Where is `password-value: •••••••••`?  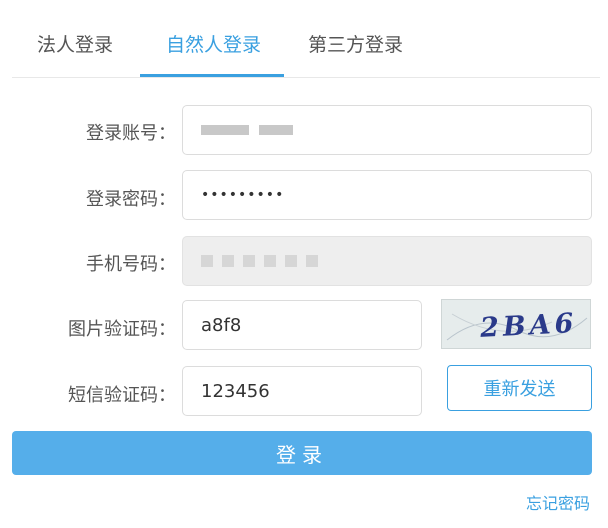
password-value: ••••••••• is located at coordinates (243, 195).